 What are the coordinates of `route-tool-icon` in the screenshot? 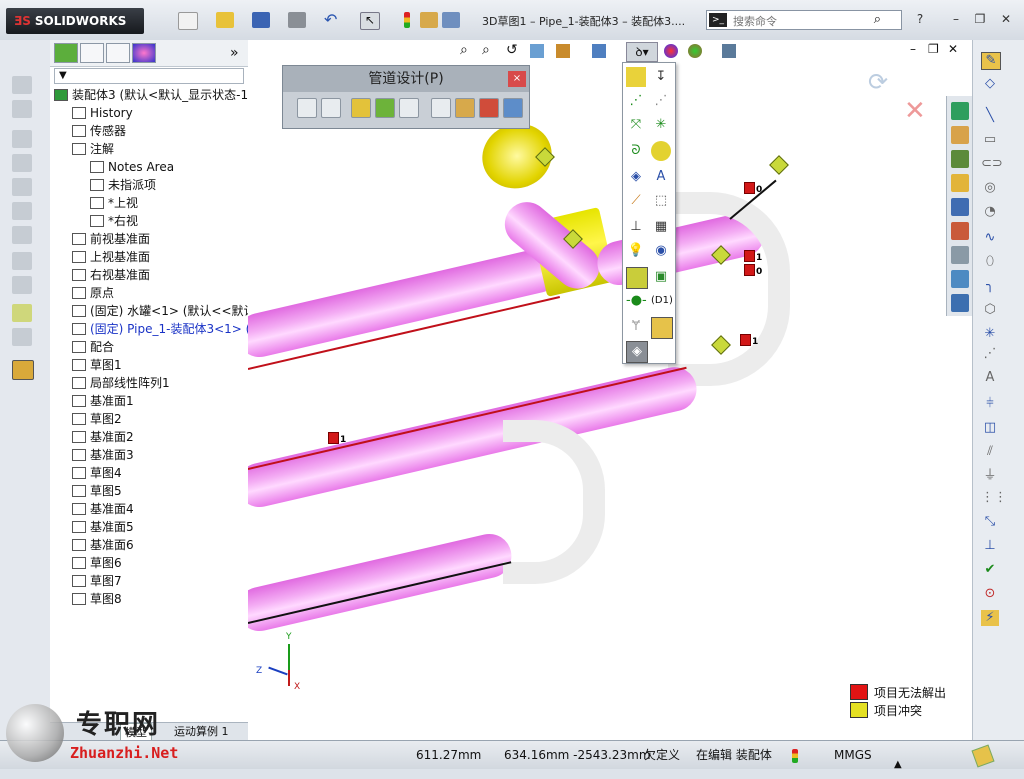 It's located at (307, 108).